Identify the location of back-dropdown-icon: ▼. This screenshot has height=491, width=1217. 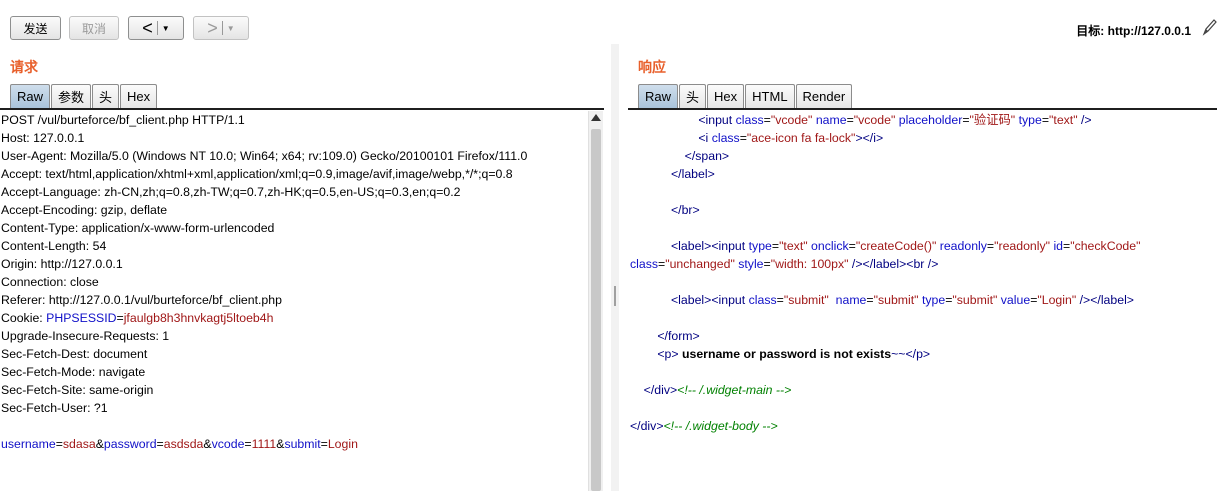
(166, 28).